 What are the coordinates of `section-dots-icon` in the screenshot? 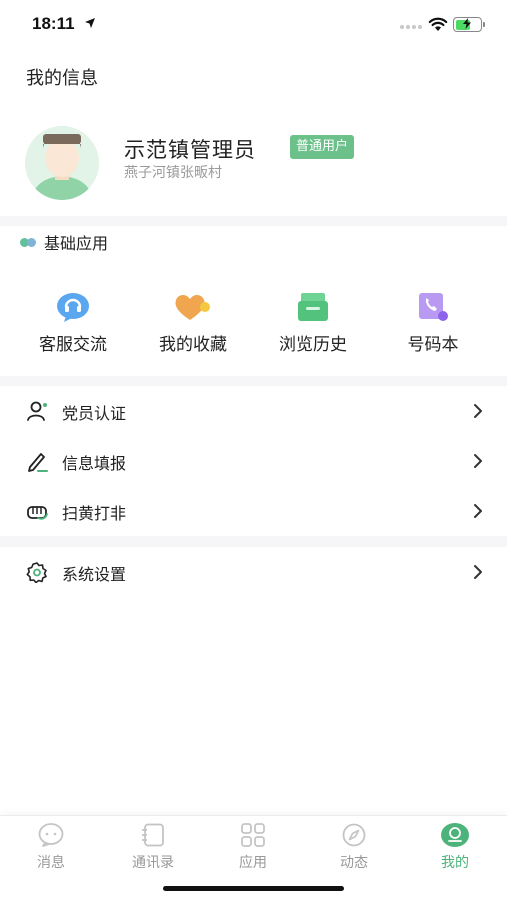 It's located at (28, 242).